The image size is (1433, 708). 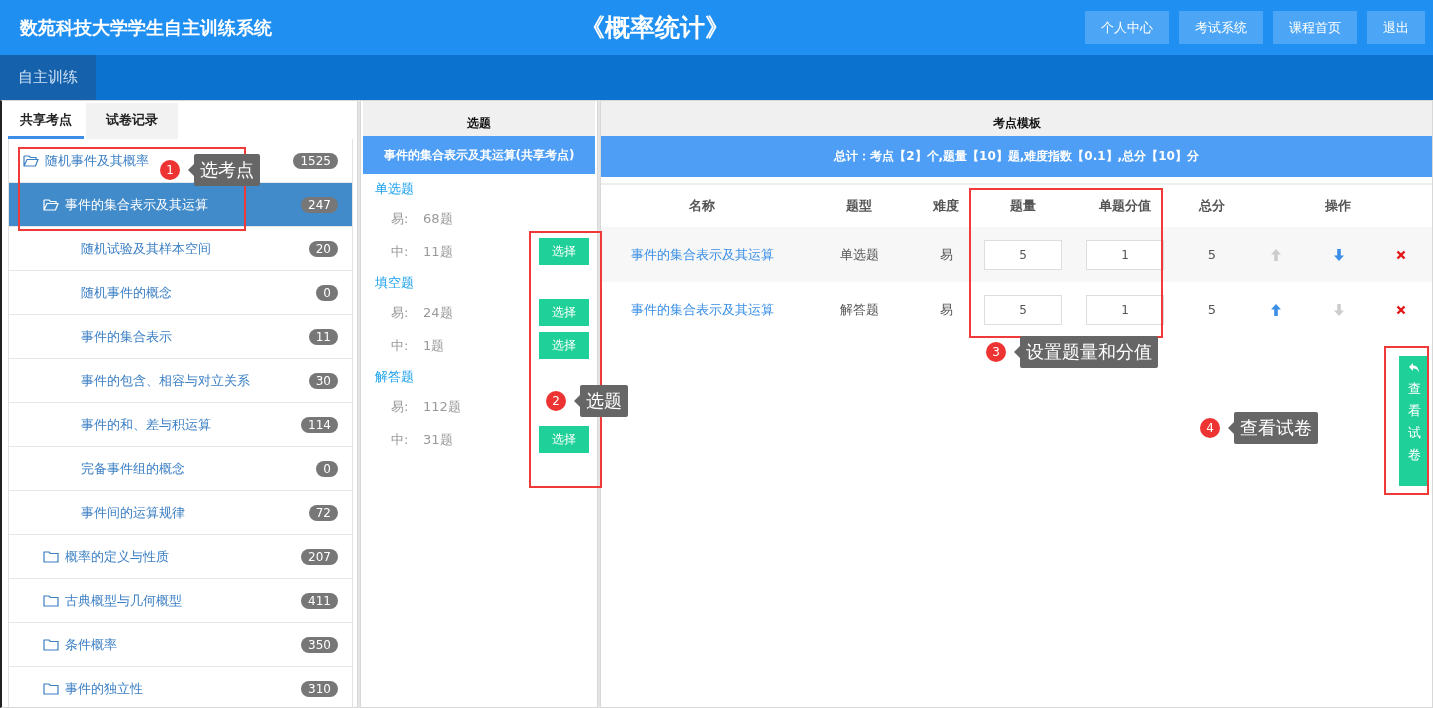 What do you see at coordinates (655, 28) in the screenshot?
I see `course-title: 《概率统计》` at bounding box center [655, 28].